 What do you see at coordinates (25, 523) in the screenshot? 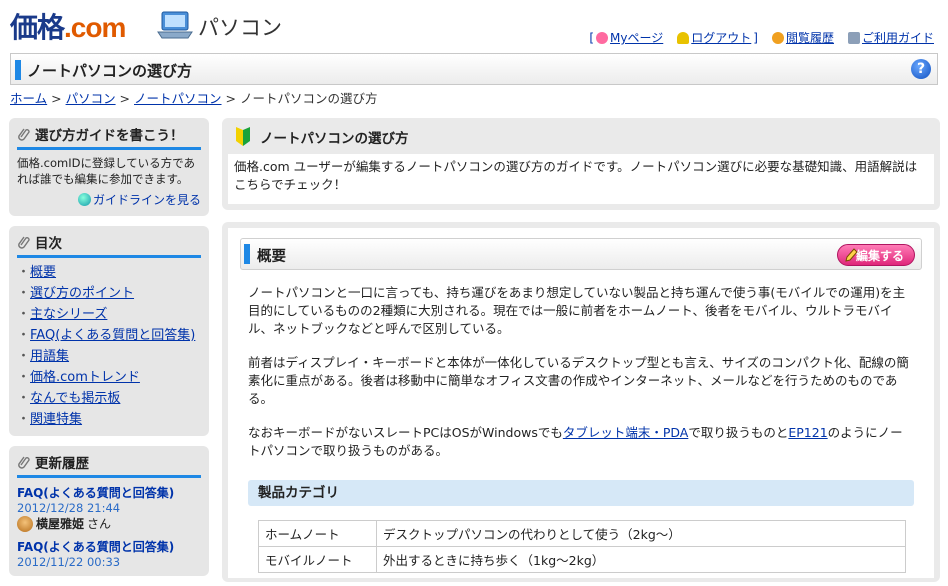
I see `avatar` at bounding box center [25, 523].